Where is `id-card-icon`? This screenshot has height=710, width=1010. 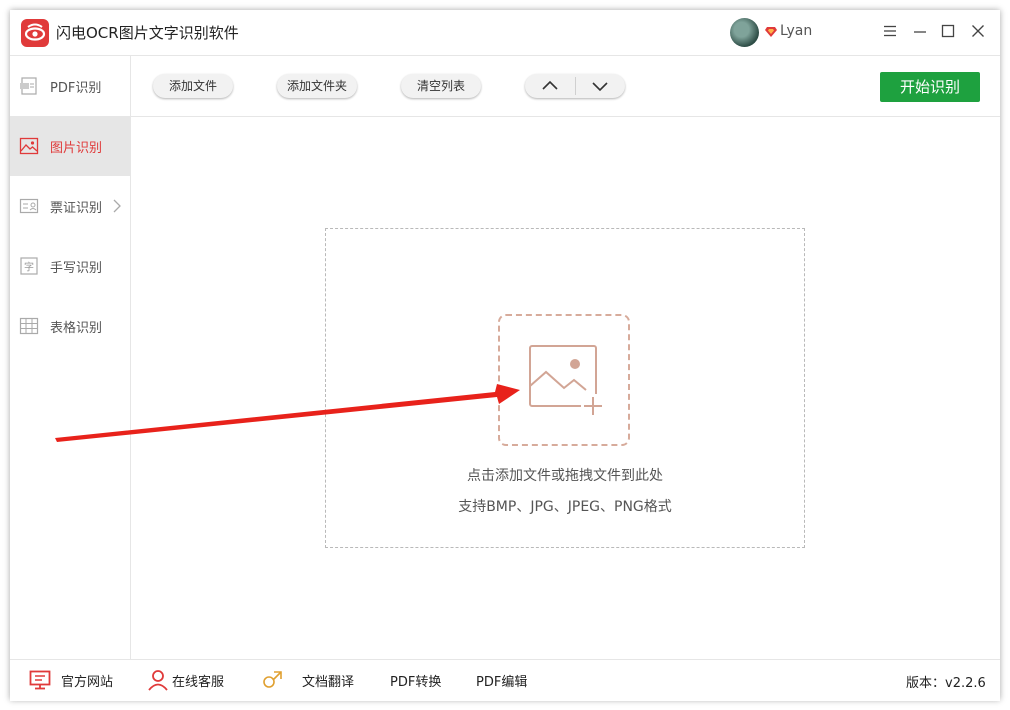 id-card-icon is located at coordinates (29, 206).